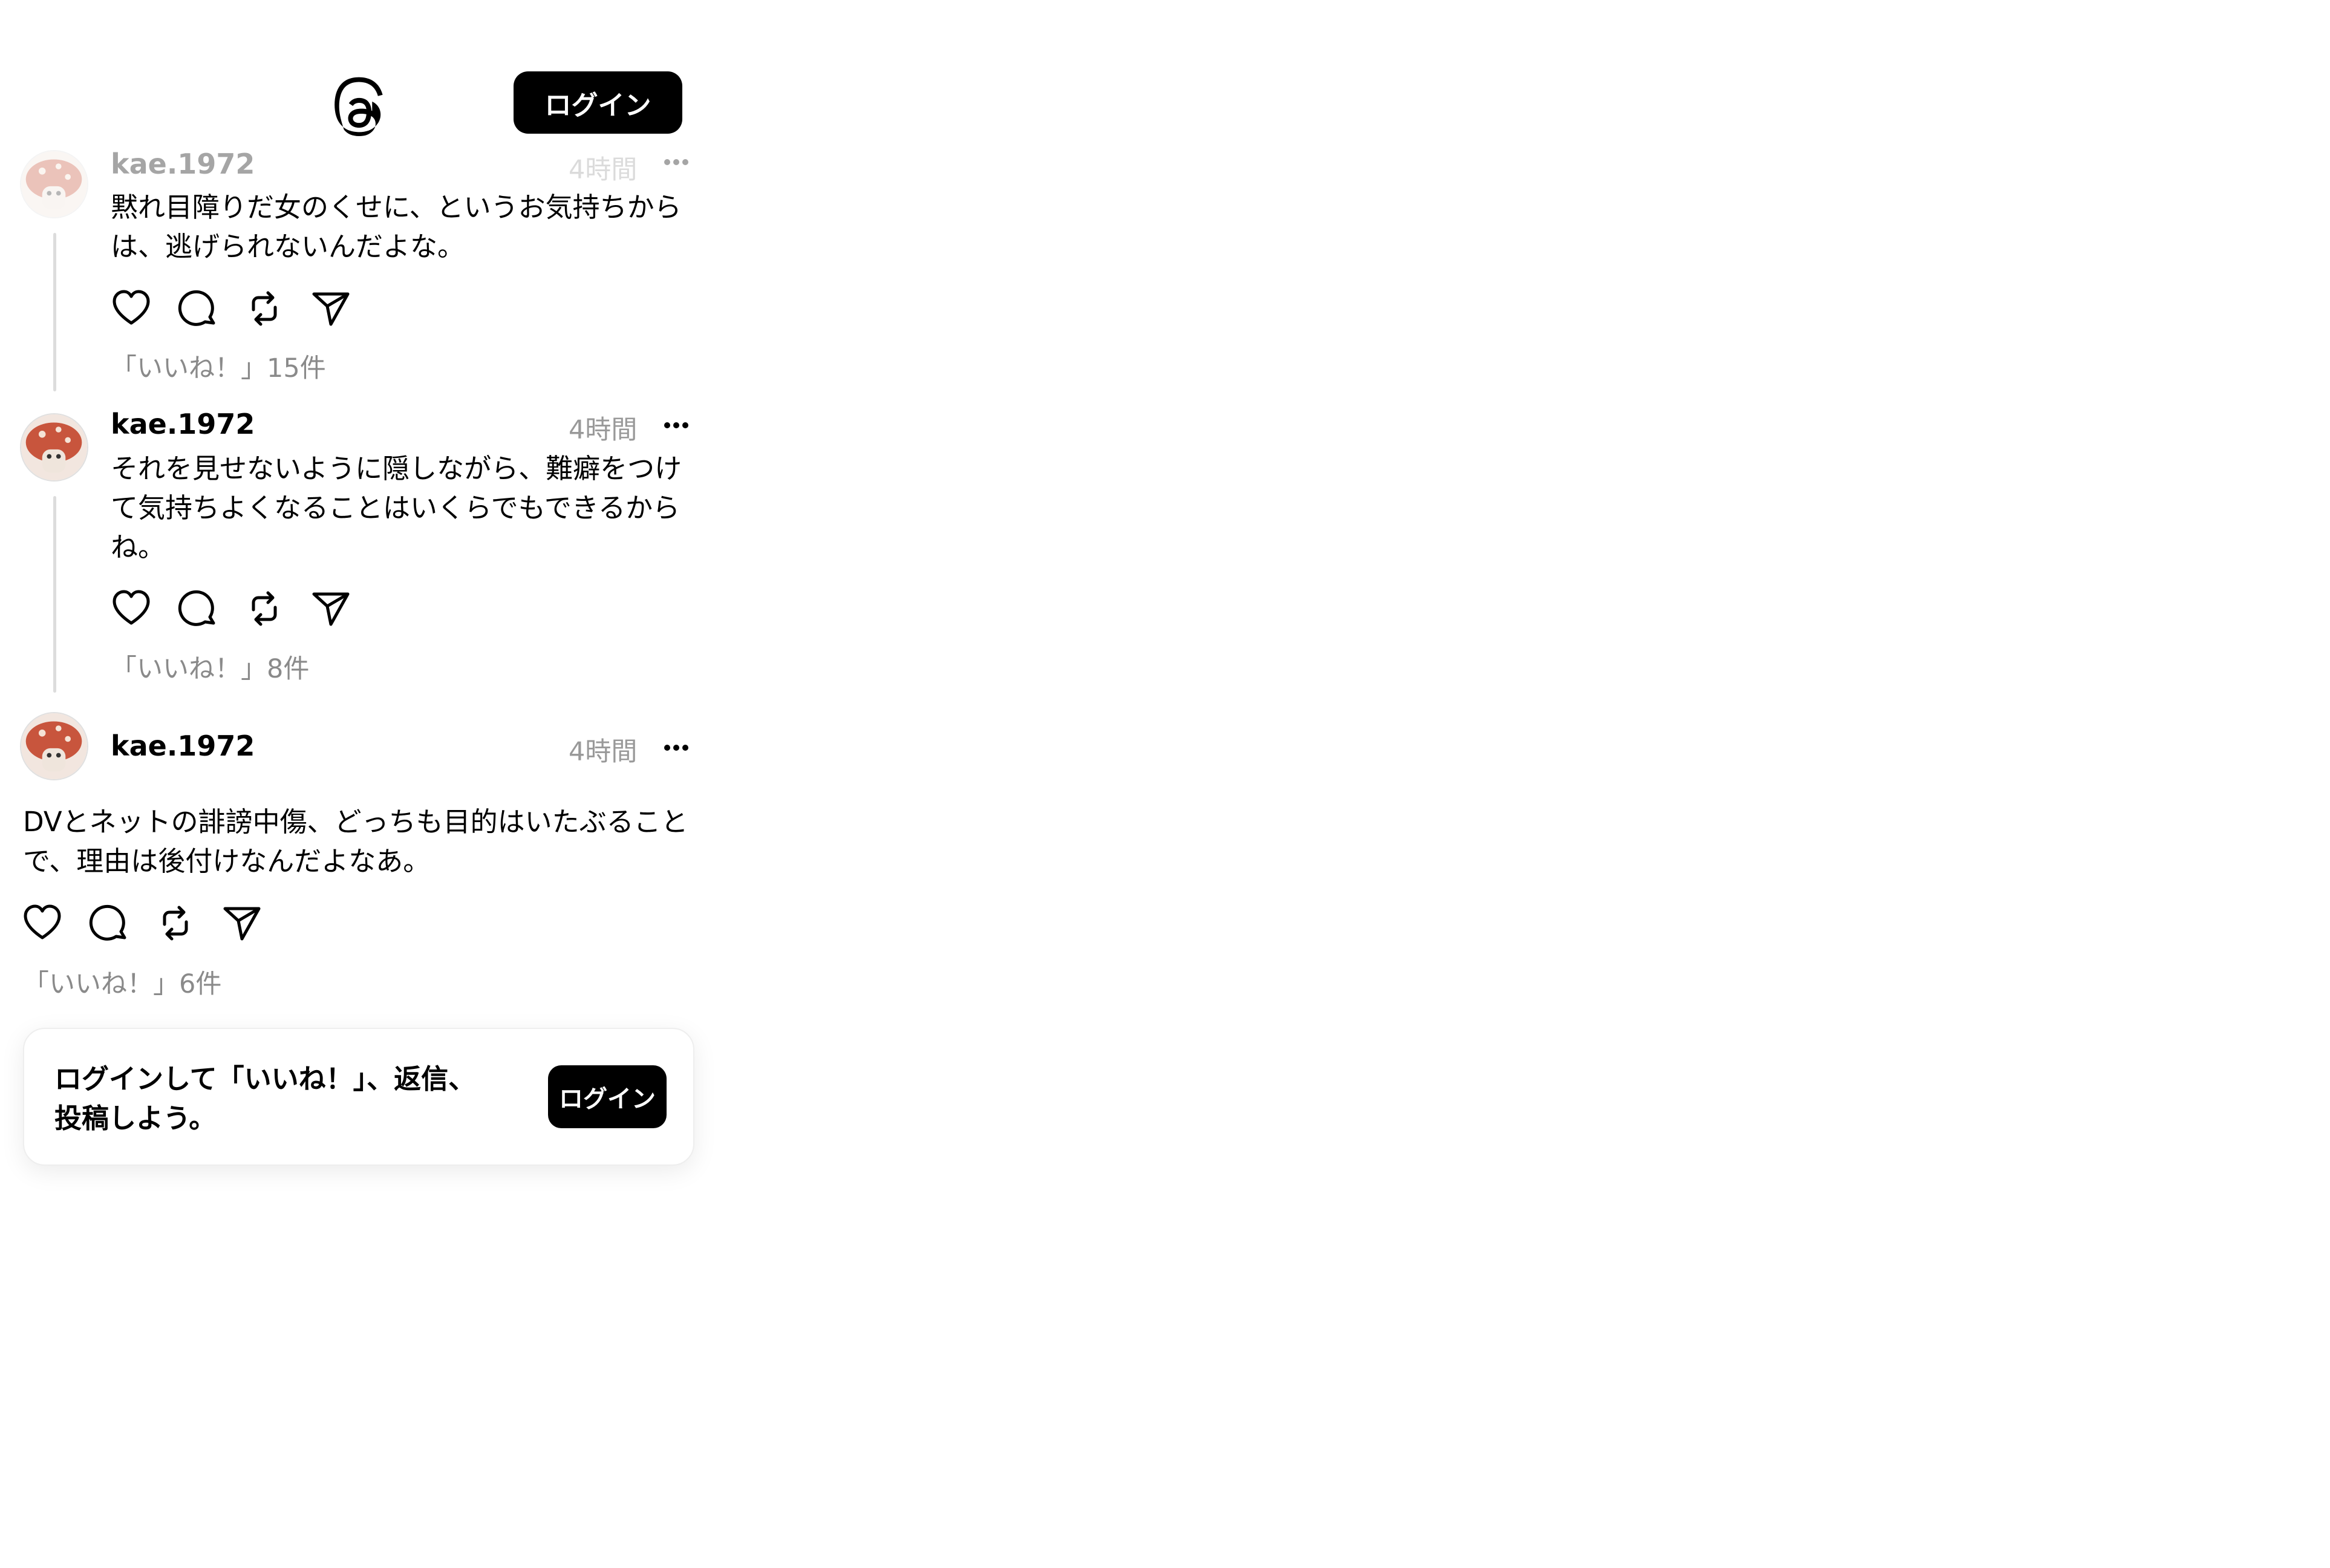 The image size is (2330, 1568). What do you see at coordinates (210, 666) in the screenshot?
I see `likes-count: 「いいね！」8件` at bounding box center [210, 666].